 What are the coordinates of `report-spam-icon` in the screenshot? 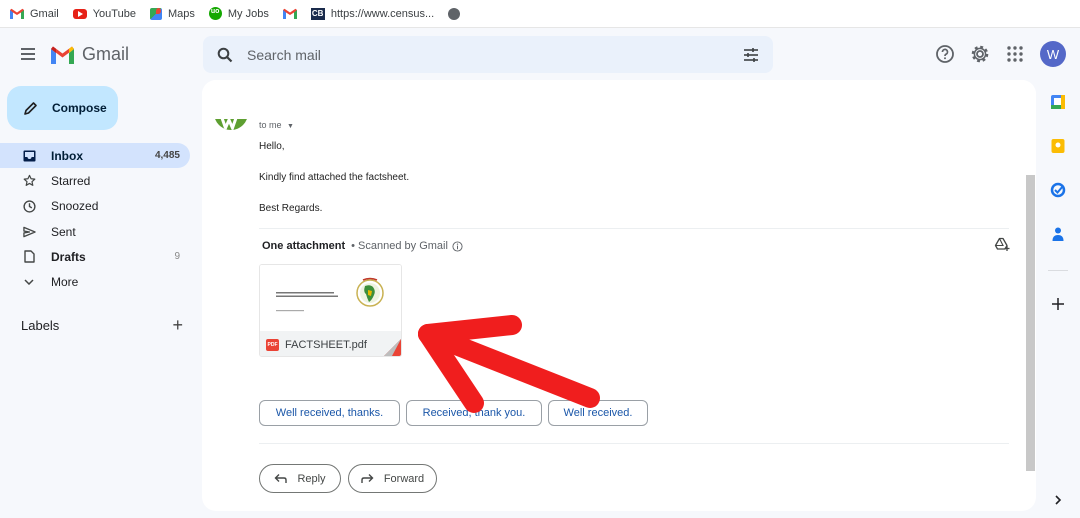 It's located at (302, 99).